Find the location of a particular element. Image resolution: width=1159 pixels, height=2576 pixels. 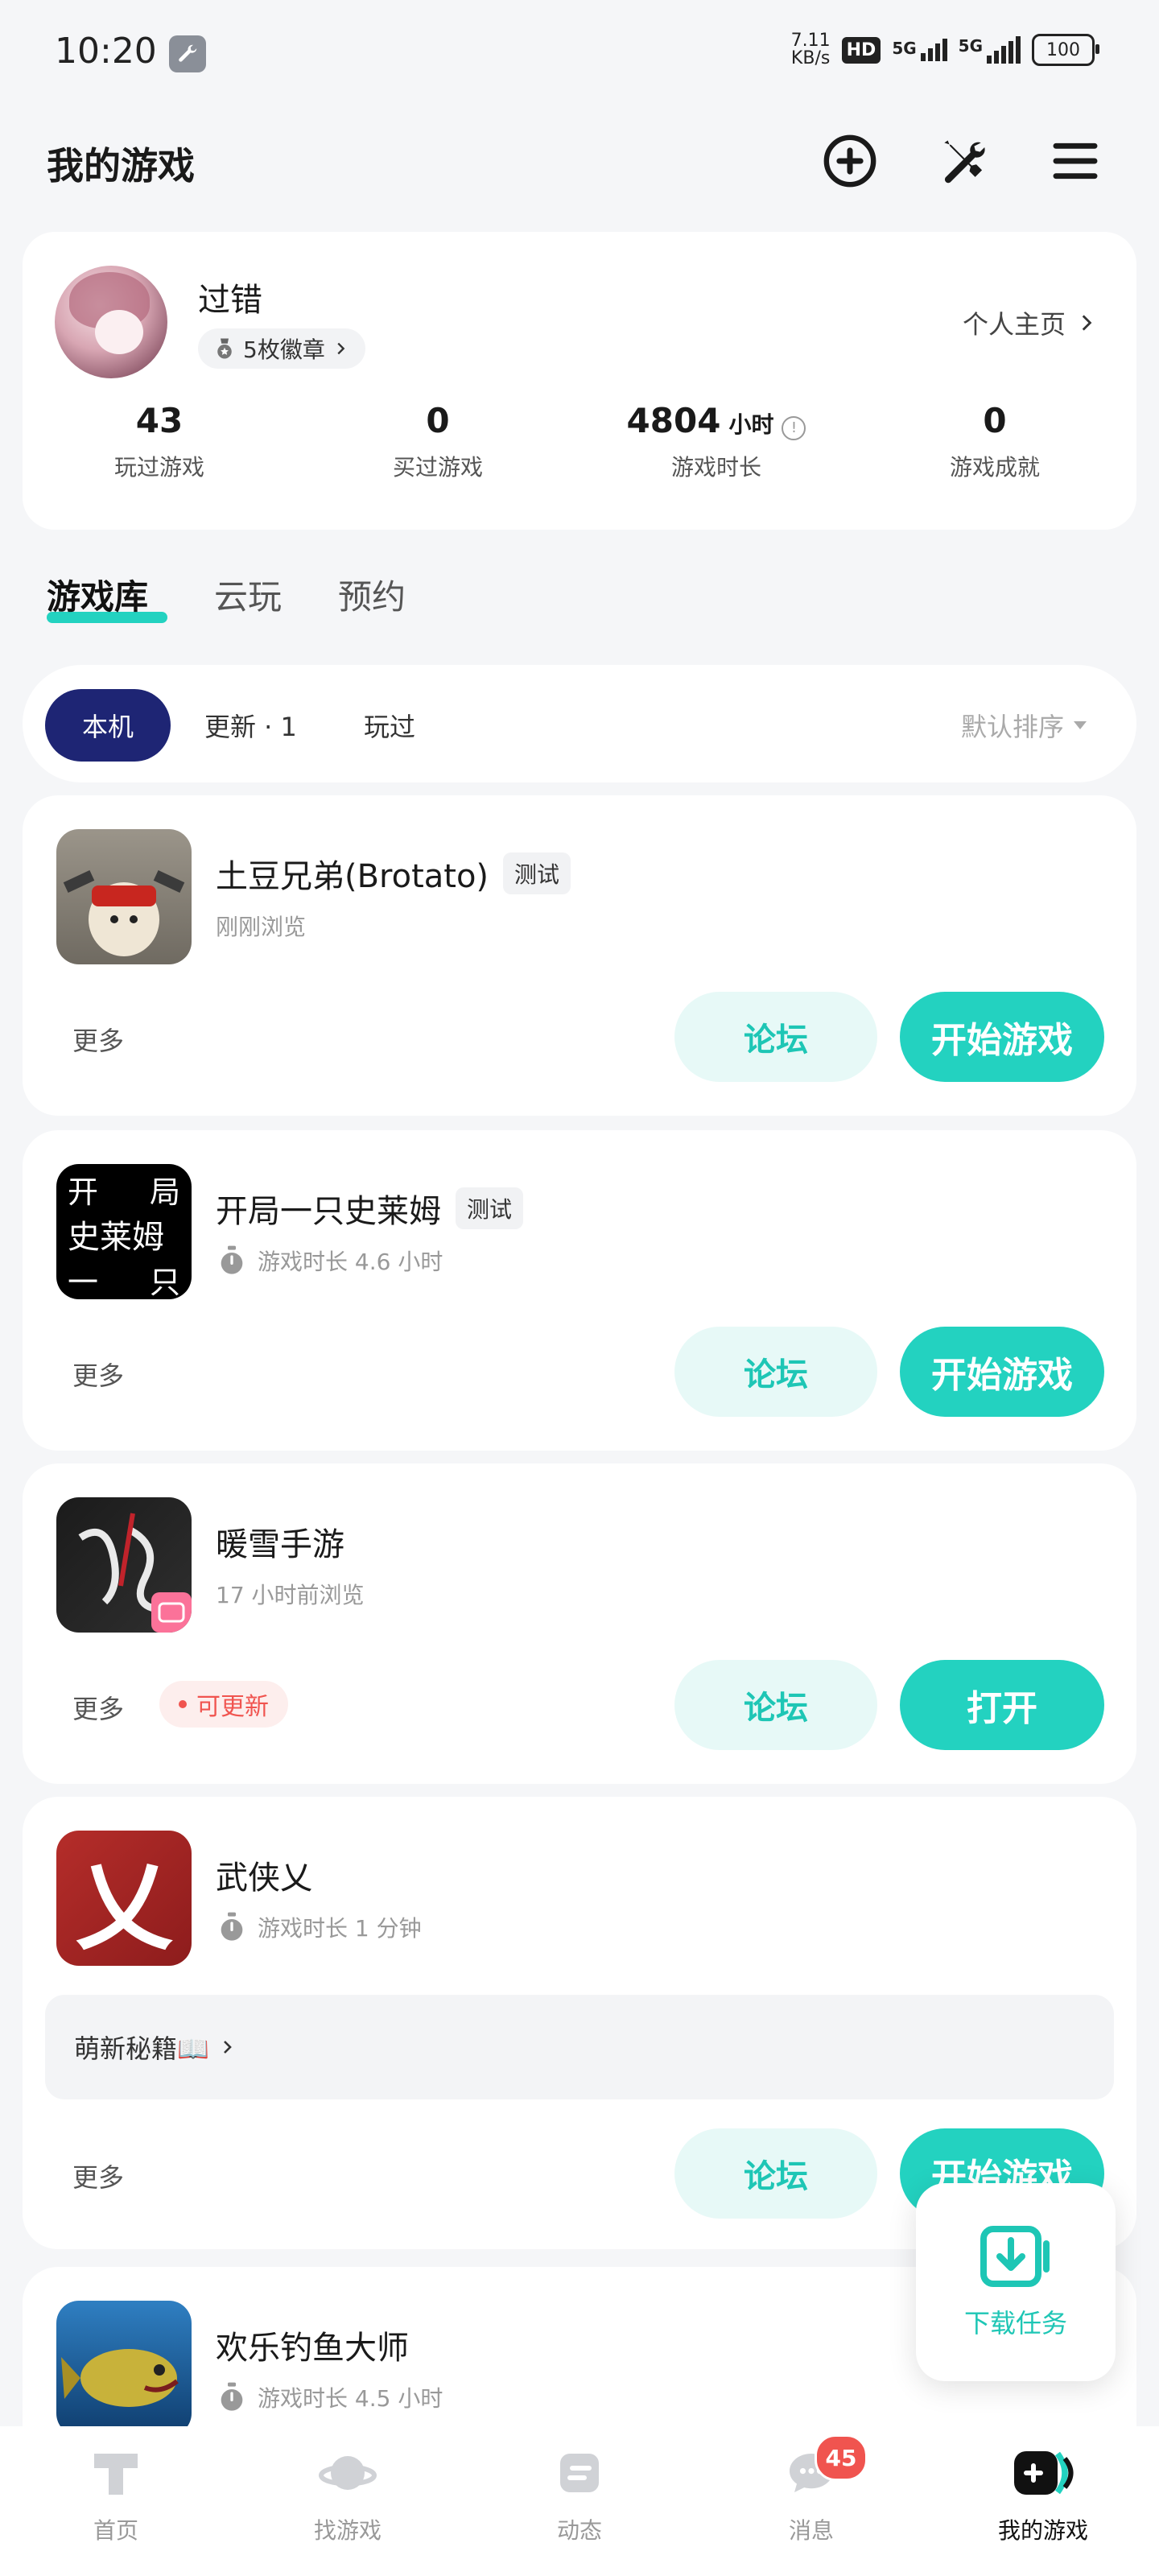

menu-icon is located at coordinates (1075, 161).